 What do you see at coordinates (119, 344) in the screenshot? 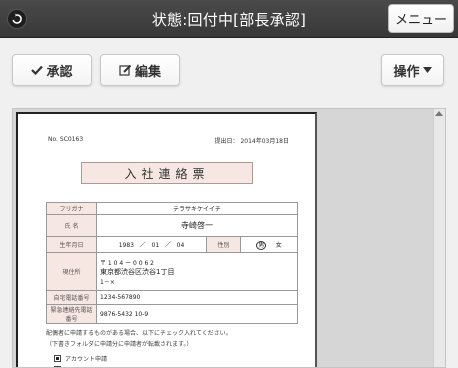
I see `note-line-2: （下書きフォルダに申請分に申請者が転載されます。）` at bounding box center [119, 344].